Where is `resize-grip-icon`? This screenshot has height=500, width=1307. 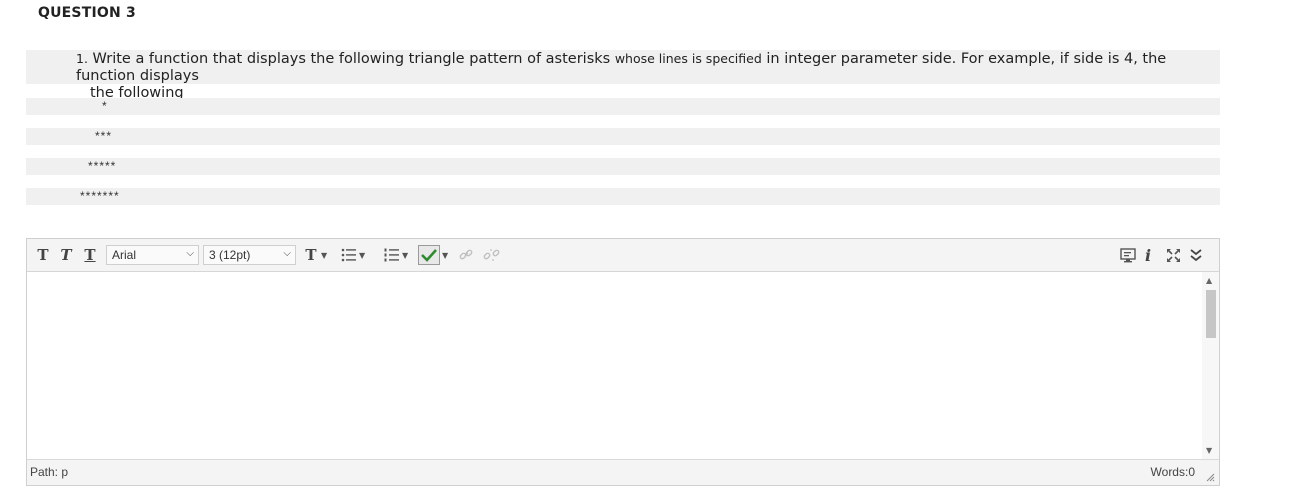
resize-grip-icon is located at coordinates (1210, 477).